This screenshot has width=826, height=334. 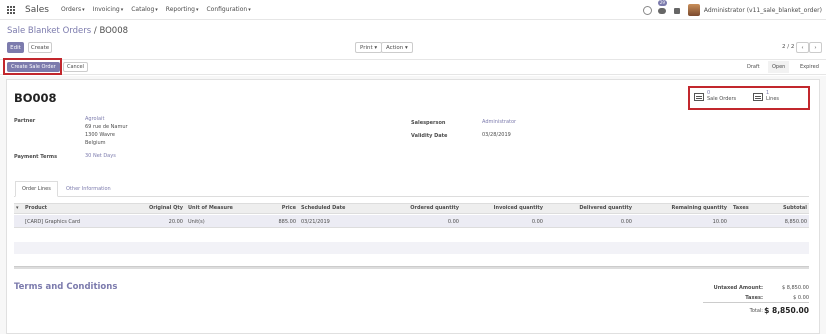 I want to click on apps-menu-icon, so click(x=11, y=9).